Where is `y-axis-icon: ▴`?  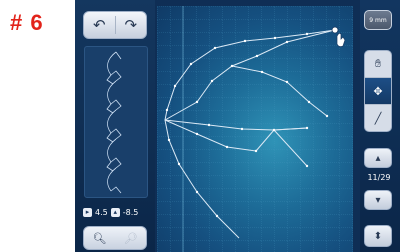
y-axis-icon: ▴ is located at coordinates (115, 212).